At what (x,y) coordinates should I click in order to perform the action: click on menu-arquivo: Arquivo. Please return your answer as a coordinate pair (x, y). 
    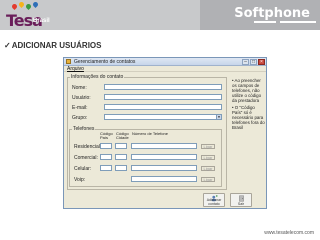
    Looking at the image, I should click on (75, 69).